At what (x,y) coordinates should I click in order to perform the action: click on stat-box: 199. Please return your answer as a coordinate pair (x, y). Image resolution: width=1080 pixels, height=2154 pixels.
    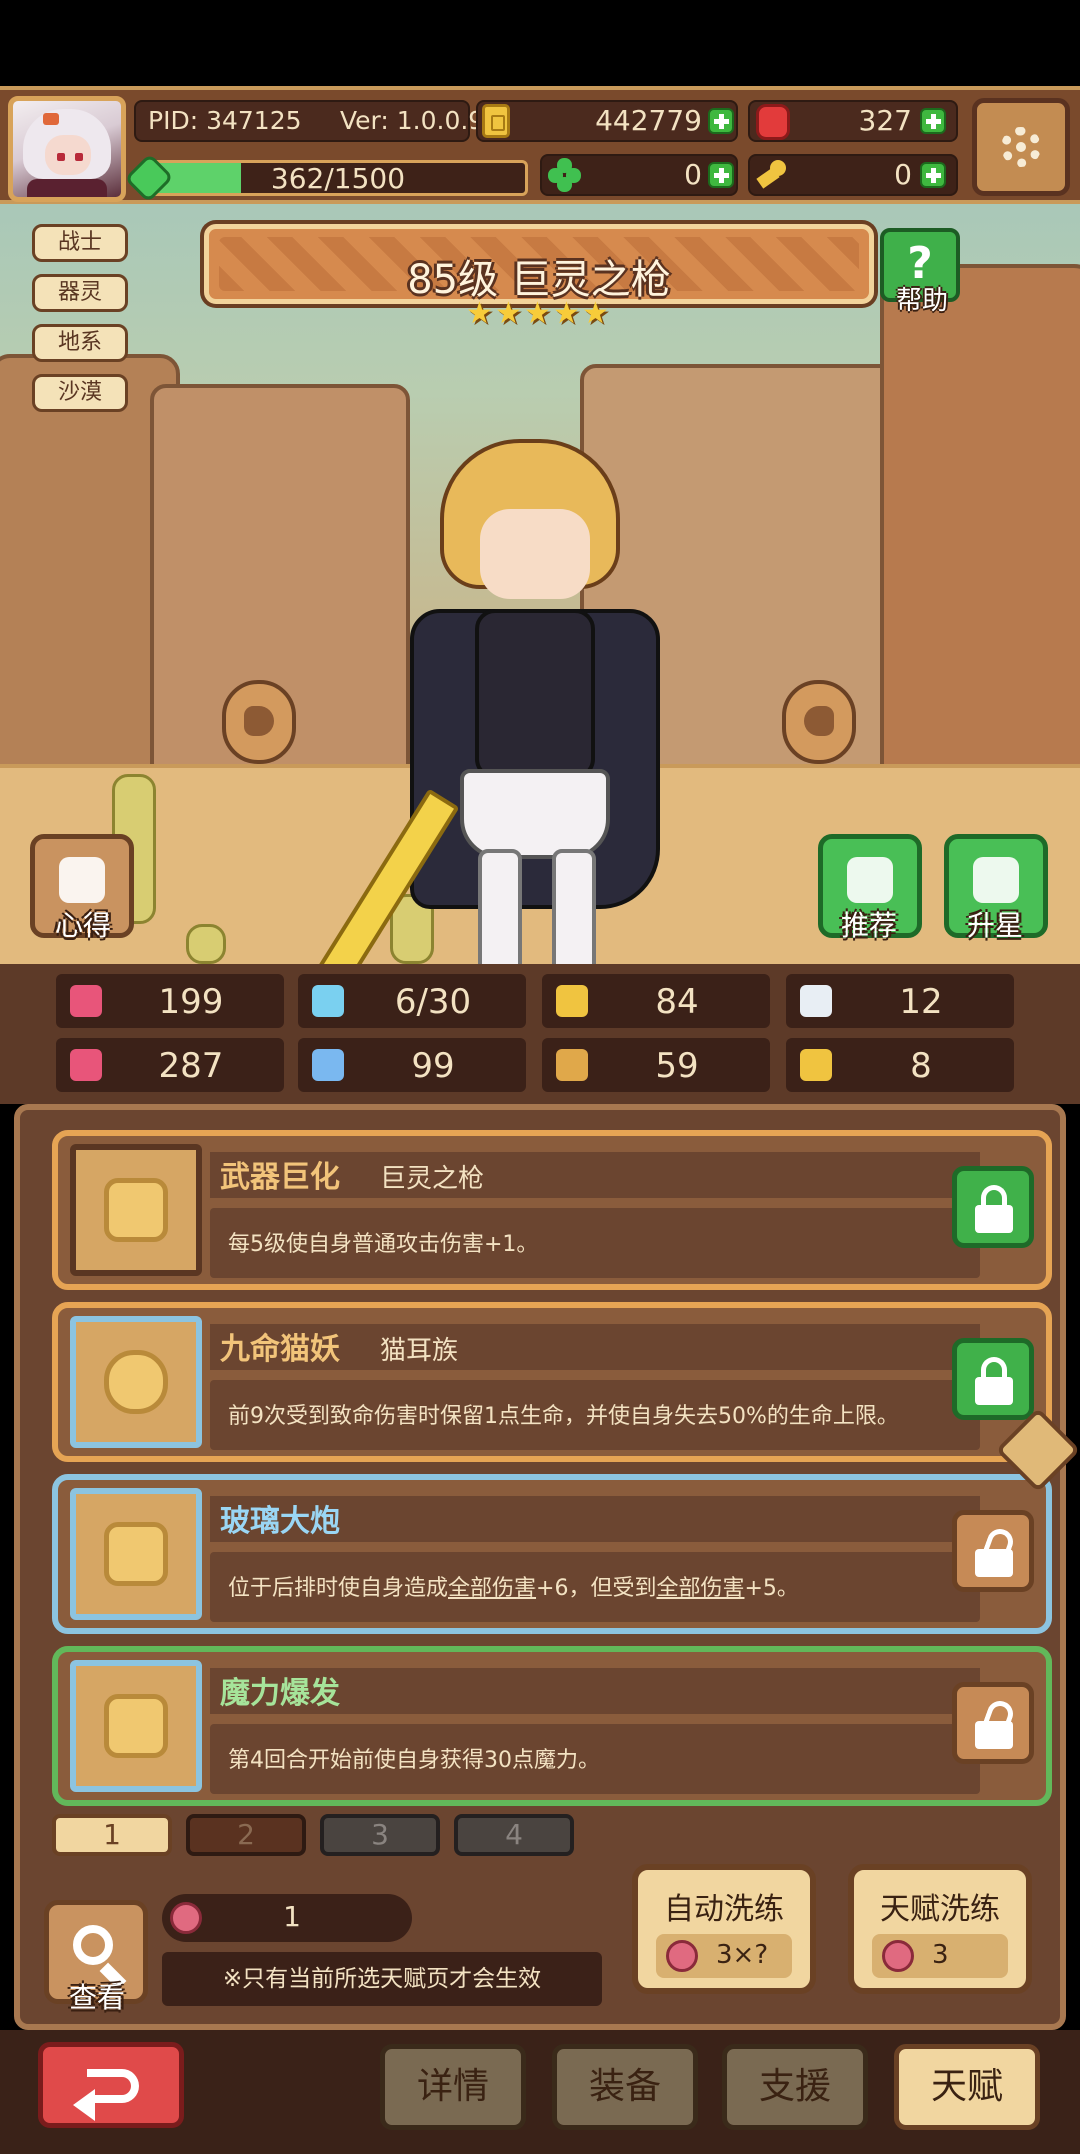
    Looking at the image, I should click on (170, 1001).